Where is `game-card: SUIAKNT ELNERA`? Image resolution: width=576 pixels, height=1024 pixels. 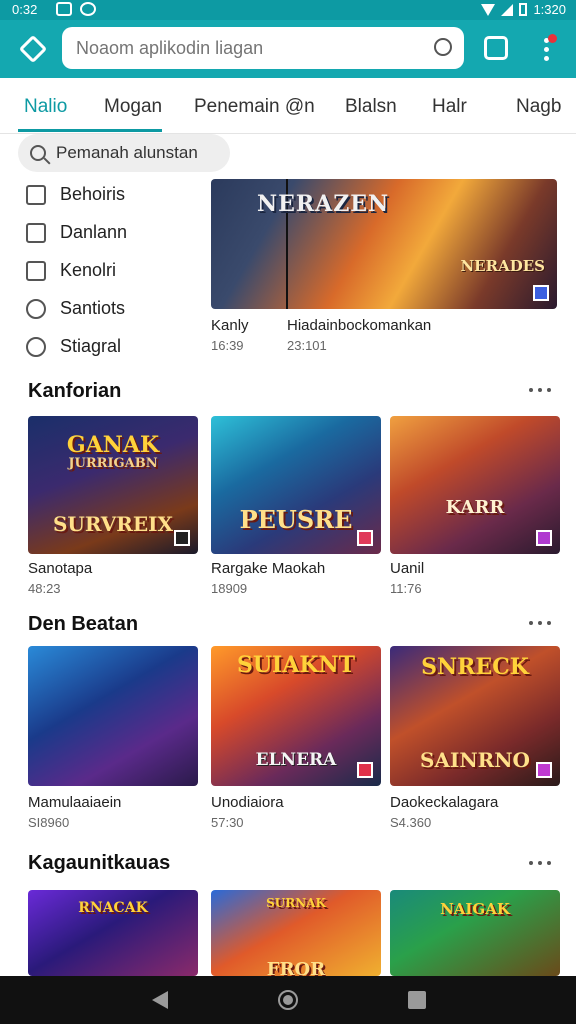 game-card: SUIAKNT ELNERA is located at coordinates (296, 716).